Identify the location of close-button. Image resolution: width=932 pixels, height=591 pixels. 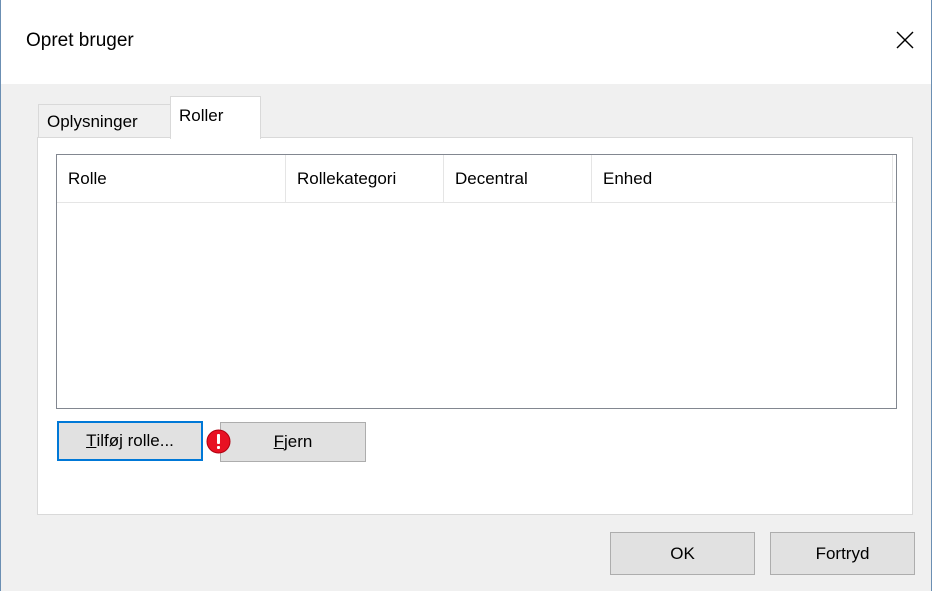
(905, 42).